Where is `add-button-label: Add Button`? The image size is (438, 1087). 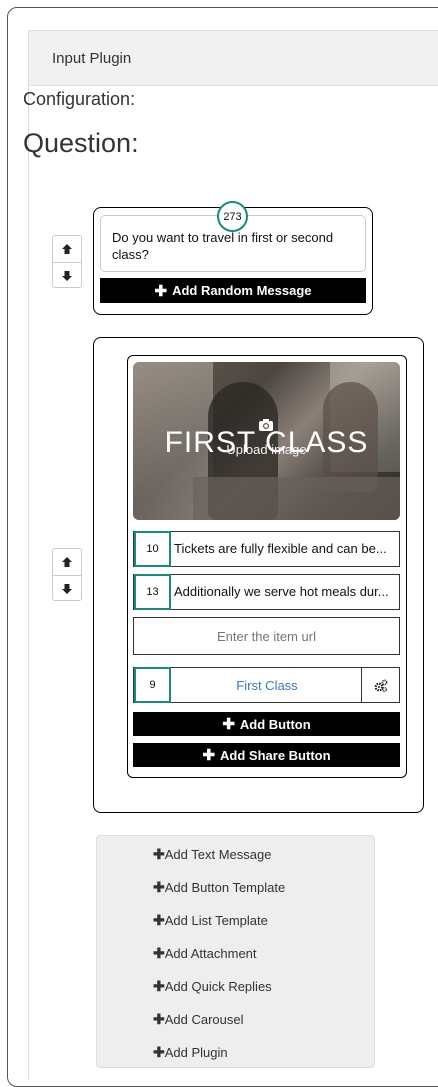
add-button-label: Add Button is located at coordinates (275, 724).